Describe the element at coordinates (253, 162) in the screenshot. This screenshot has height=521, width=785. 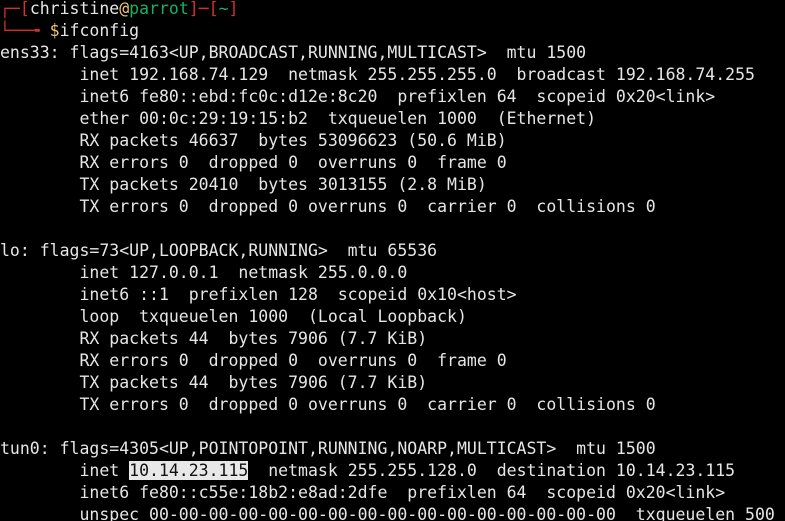
I see `ens33-rx-errors: RX errors 0 dropped 0 overruns 0 frame 0` at that location.